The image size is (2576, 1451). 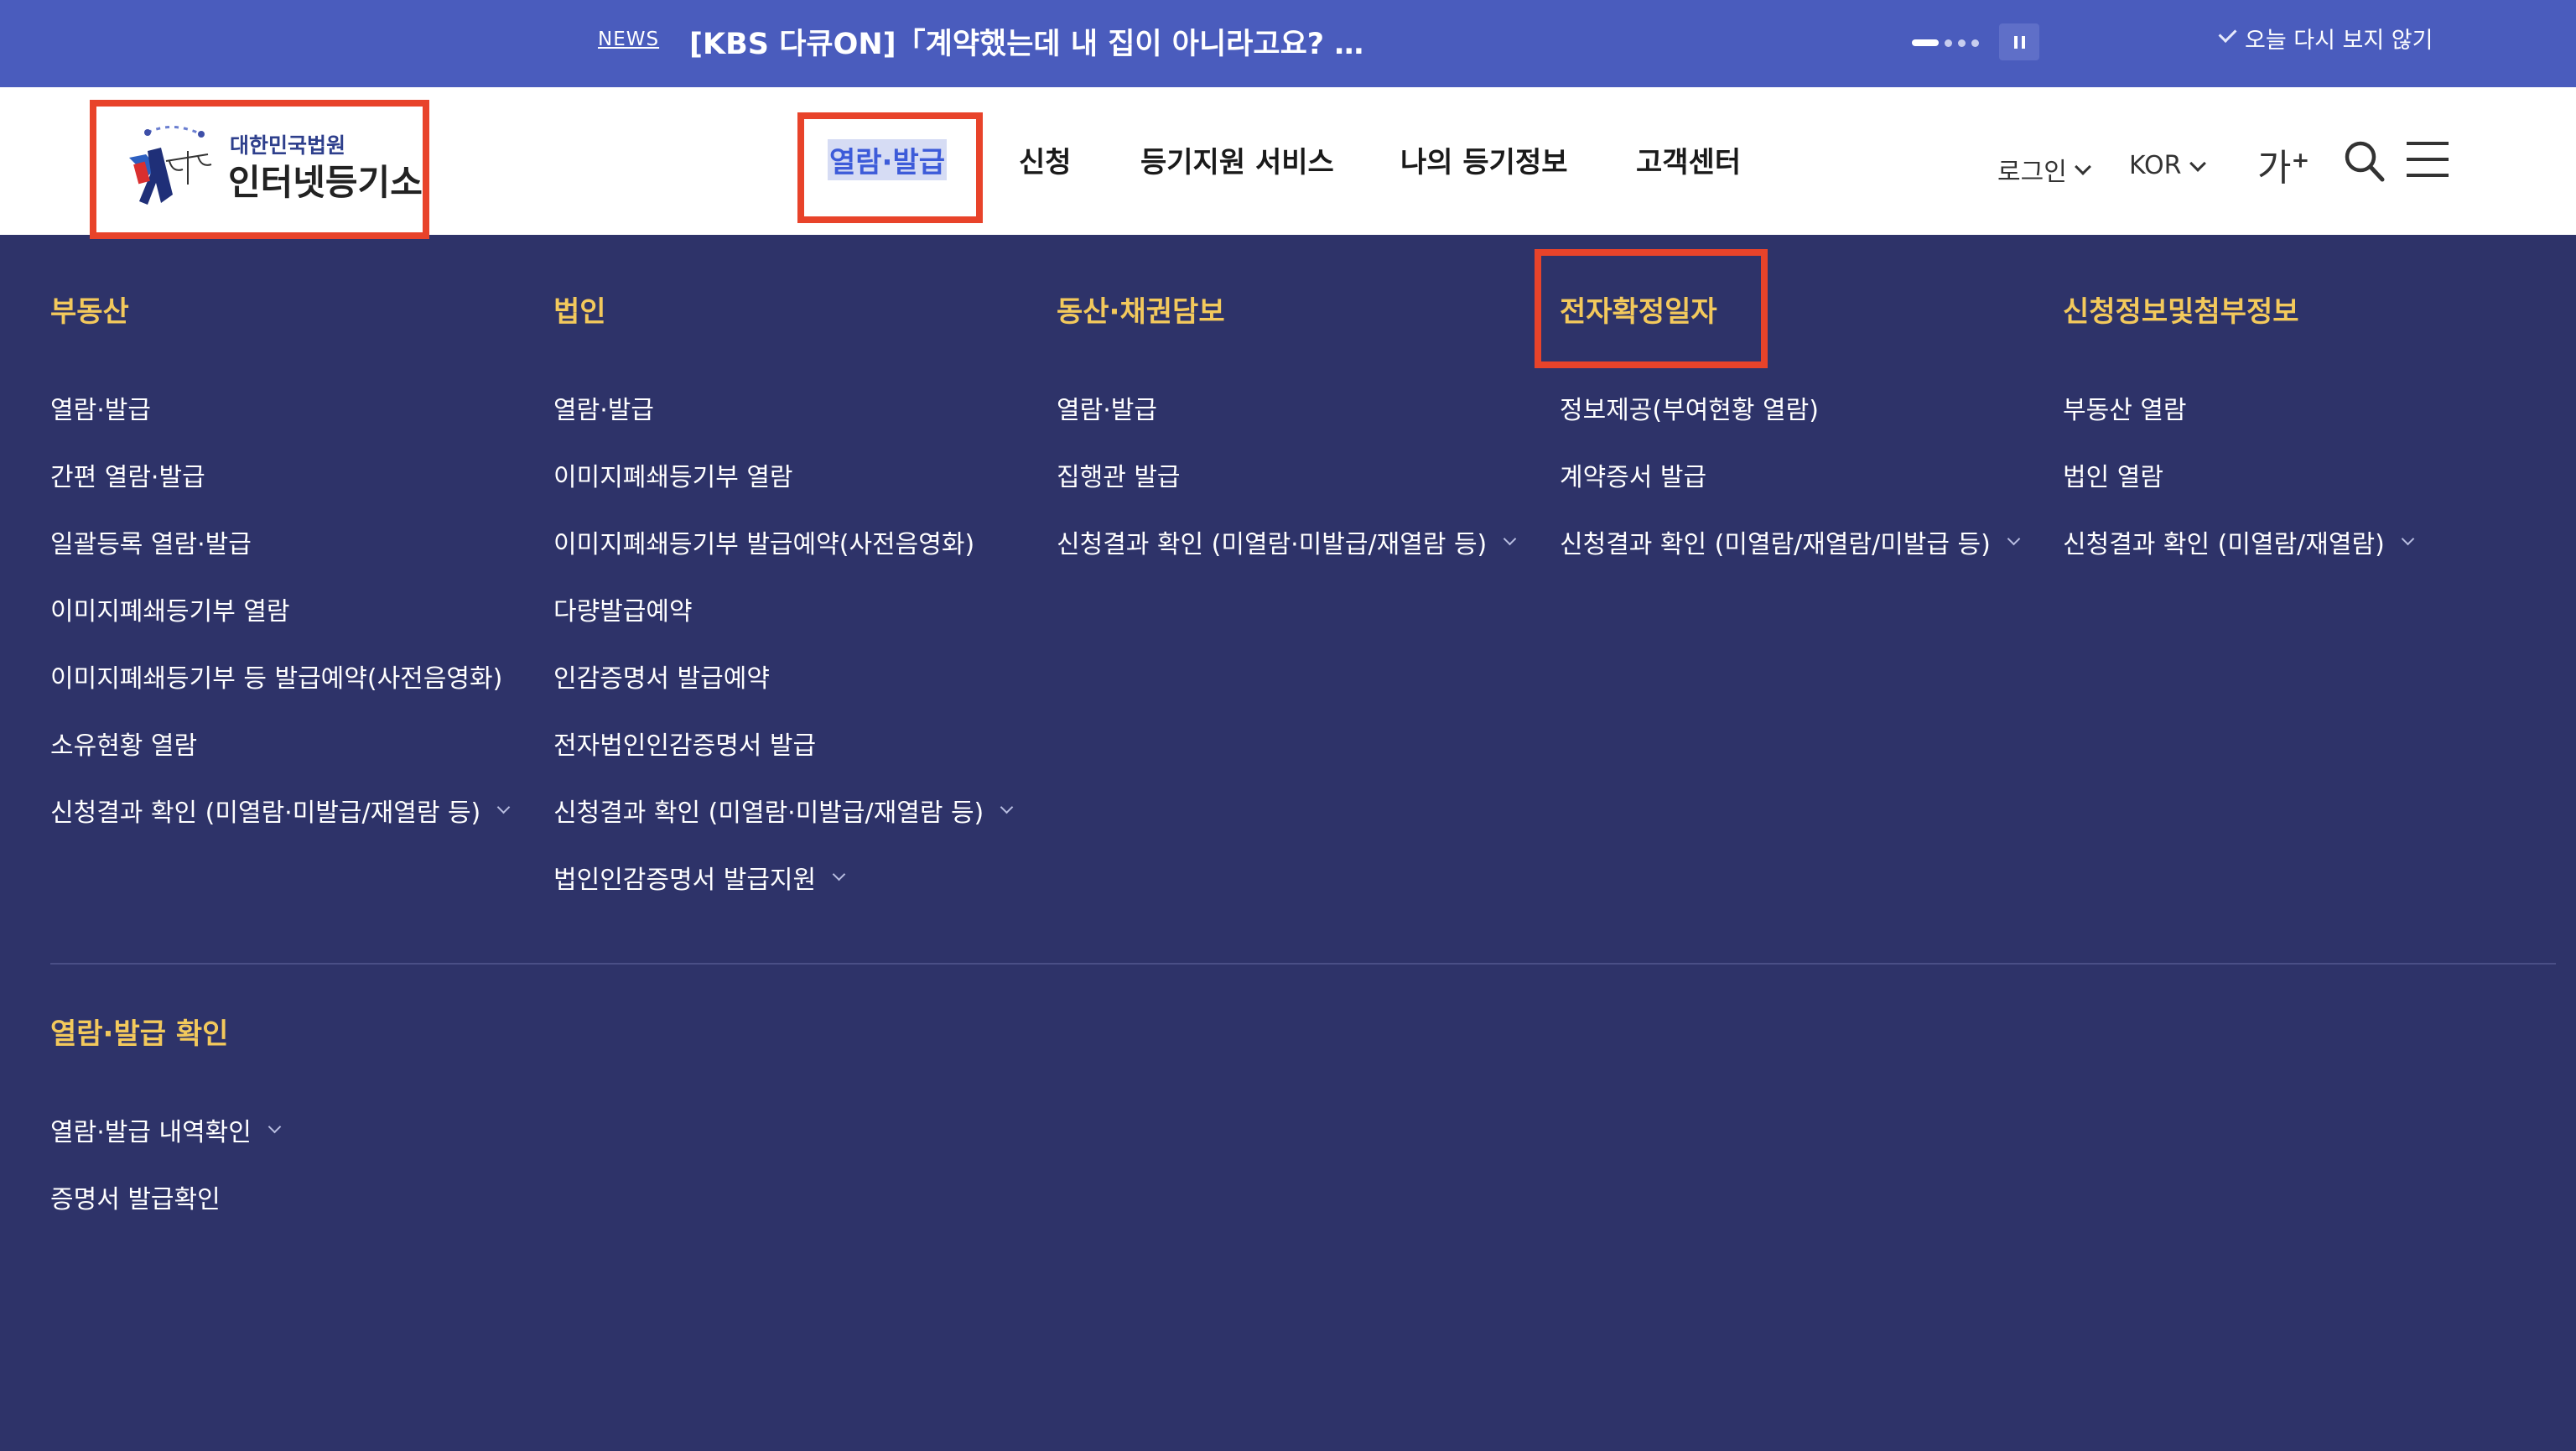 I want to click on menu-column-application-info: 신청정보및첨부정보 부동산 열람 법인 열람 신청결과 확인 (미열람/재열람), so click(x=2310, y=432).